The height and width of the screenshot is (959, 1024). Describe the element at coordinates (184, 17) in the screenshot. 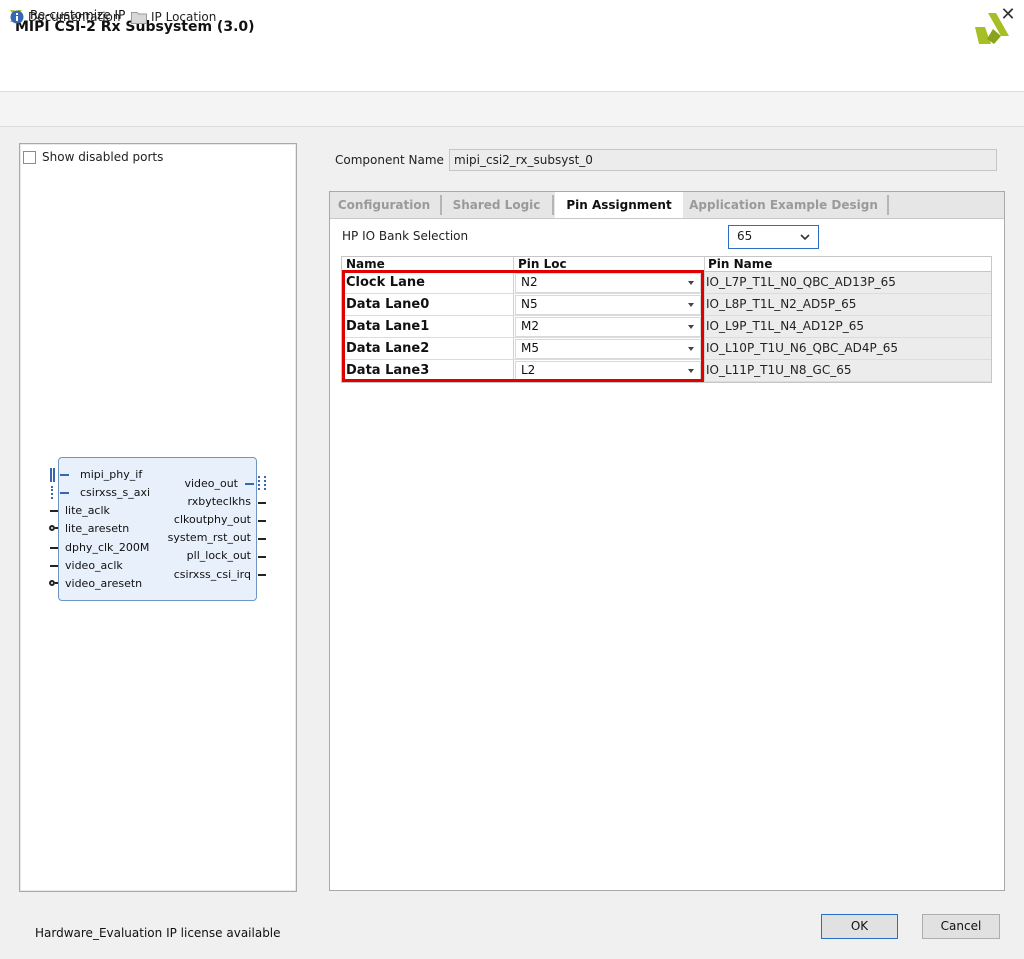

I see `ip-location-label: IP Location` at that location.